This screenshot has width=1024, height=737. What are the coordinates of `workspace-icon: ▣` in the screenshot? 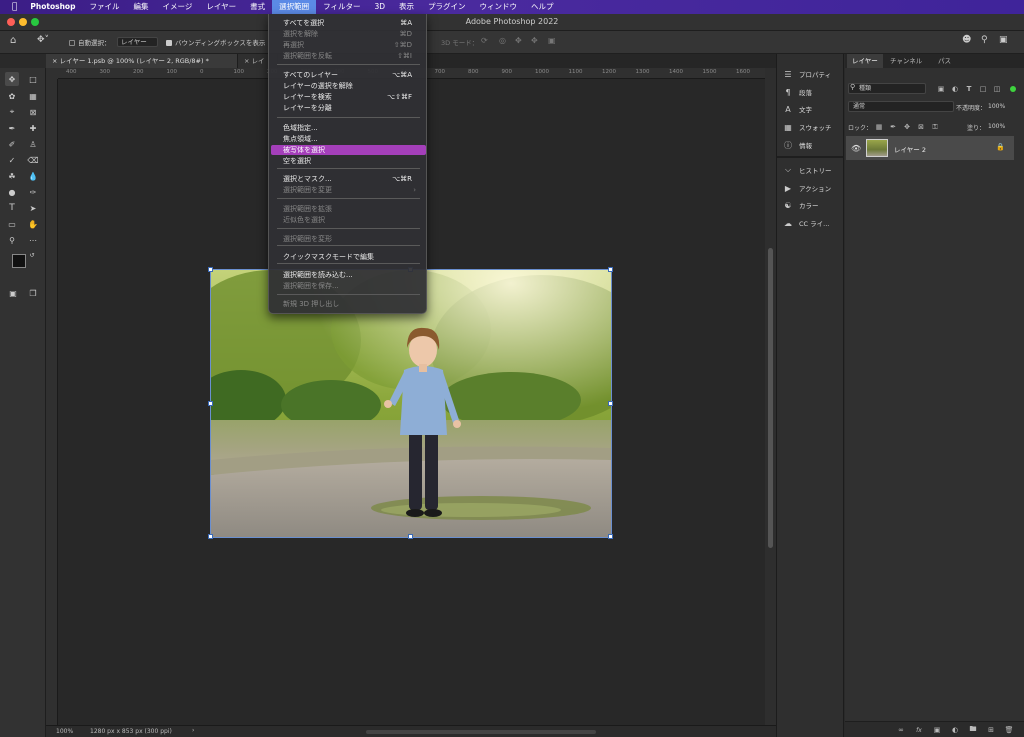 It's located at (1003, 40).